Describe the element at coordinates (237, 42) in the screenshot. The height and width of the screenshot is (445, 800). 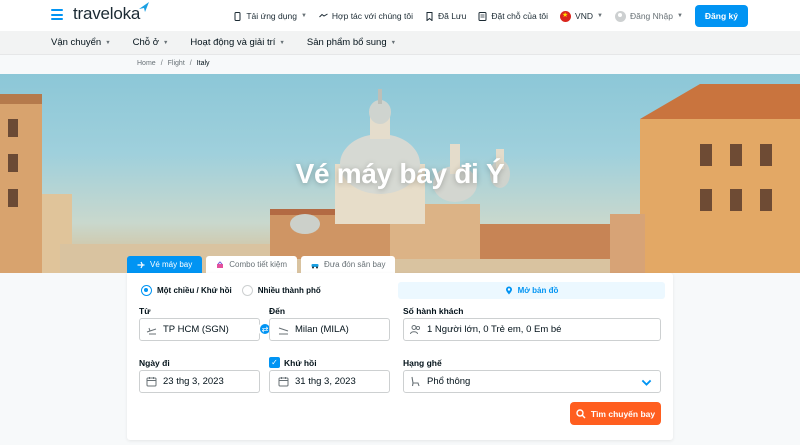
I see `nav-item-activities: Hoạt động và giải trí ▼` at that location.